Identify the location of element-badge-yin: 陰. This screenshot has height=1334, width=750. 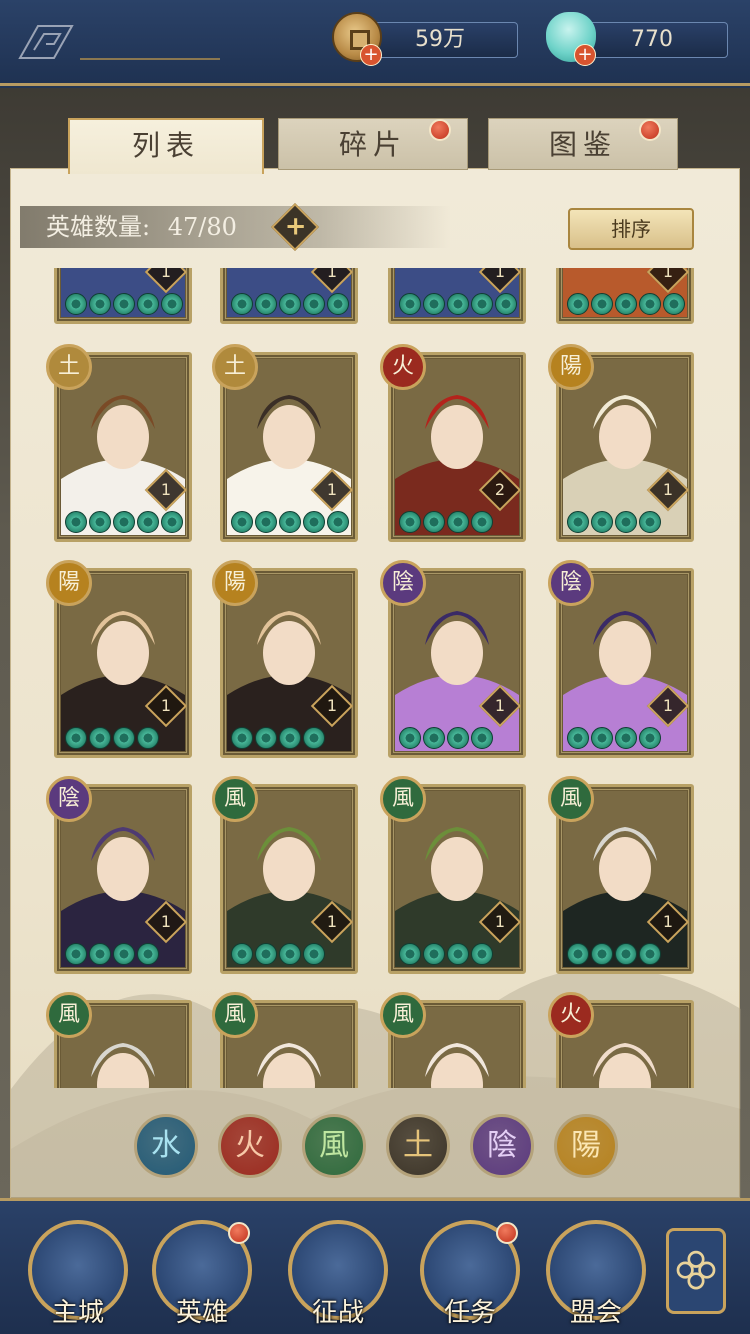
(571, 583).